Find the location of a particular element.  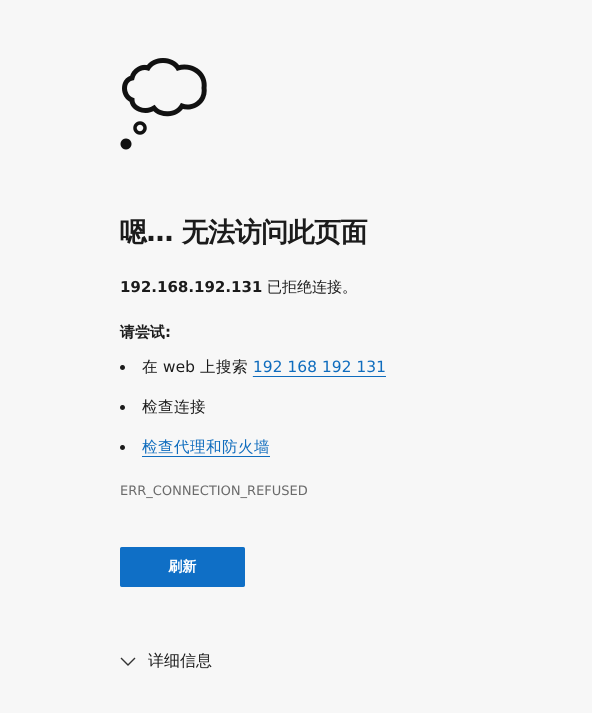

refresh-button: 刷新 is located at coordinates (182, 567).